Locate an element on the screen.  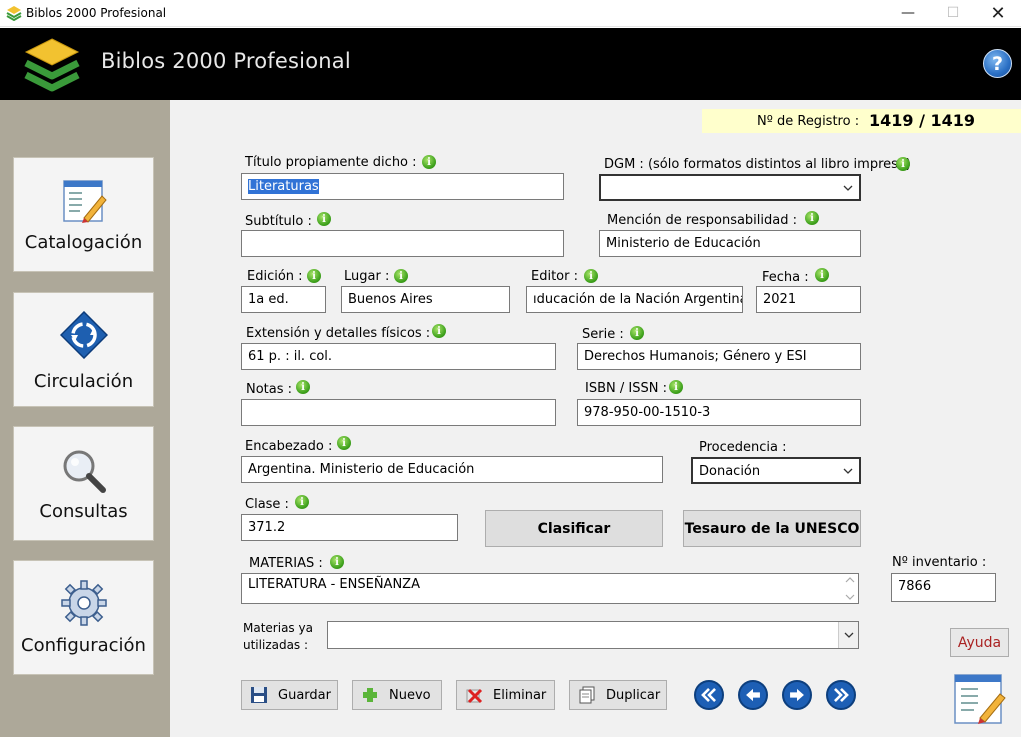
window-titlebar: Biblos 2000 Profesional — ☐ ✕ is located at coordinates (510, 13).